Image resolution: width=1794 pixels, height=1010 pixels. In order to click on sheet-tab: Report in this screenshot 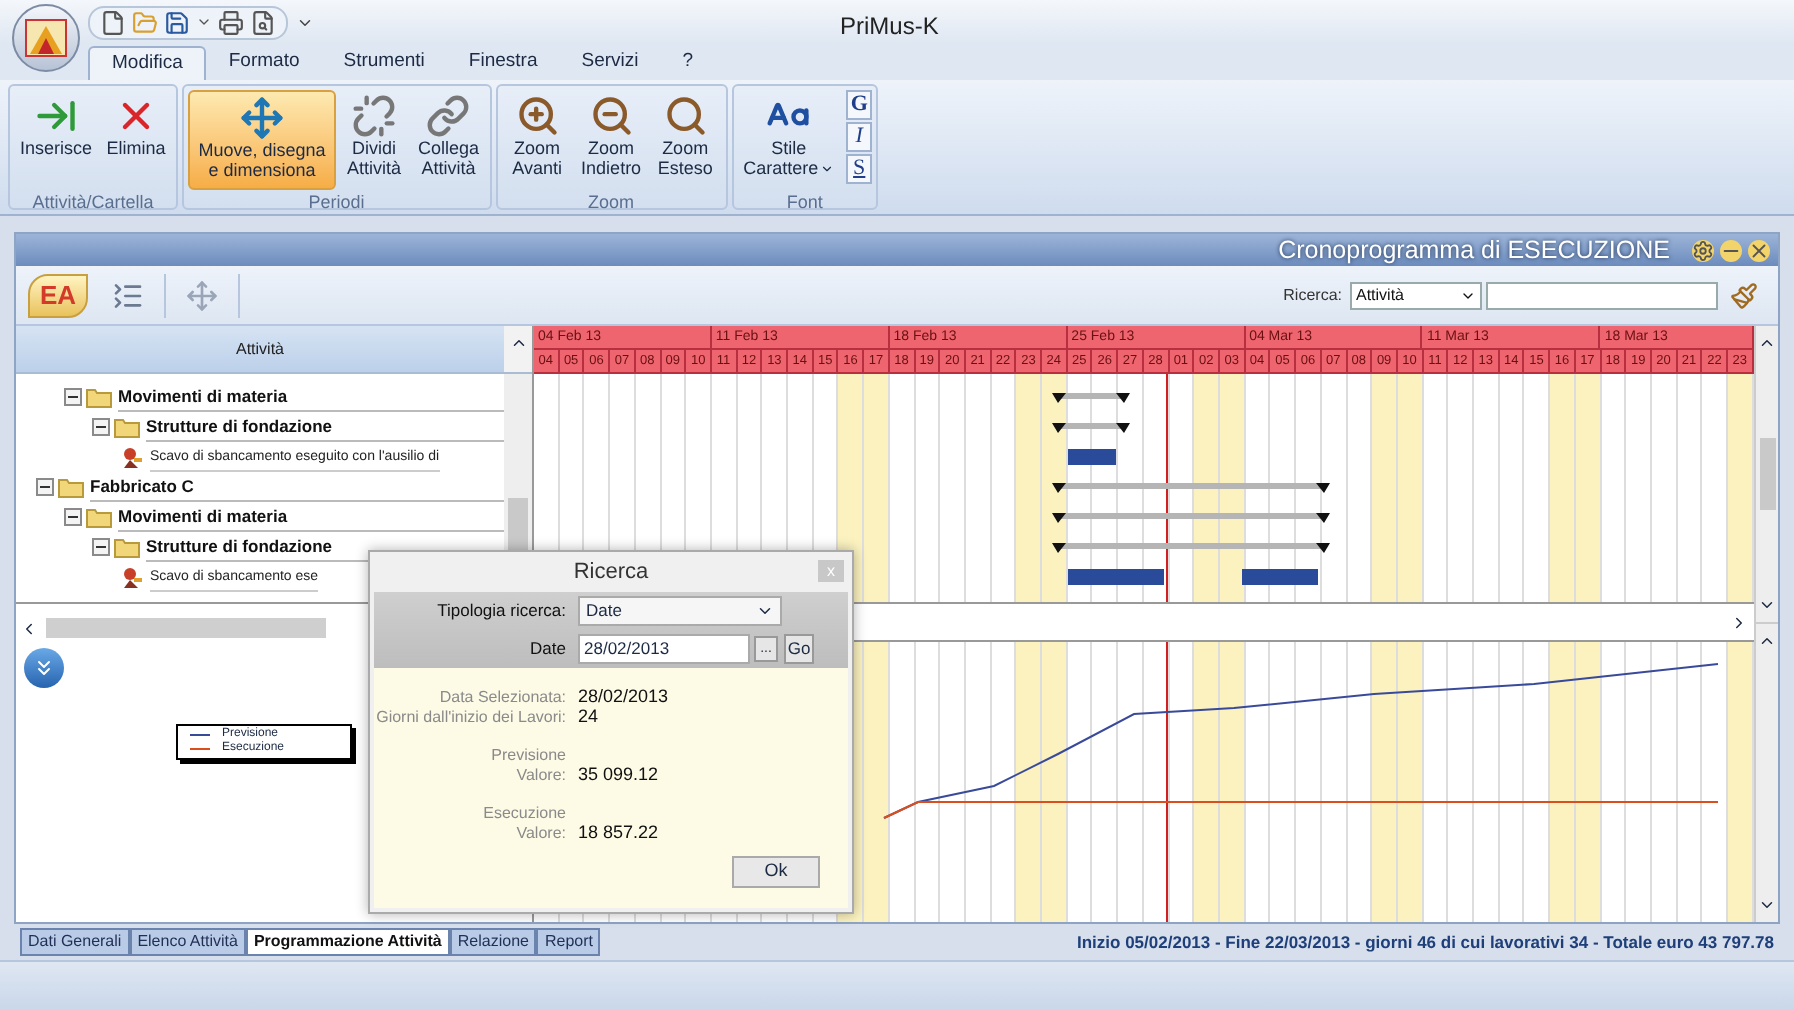, I will do `click(568, 942)`.